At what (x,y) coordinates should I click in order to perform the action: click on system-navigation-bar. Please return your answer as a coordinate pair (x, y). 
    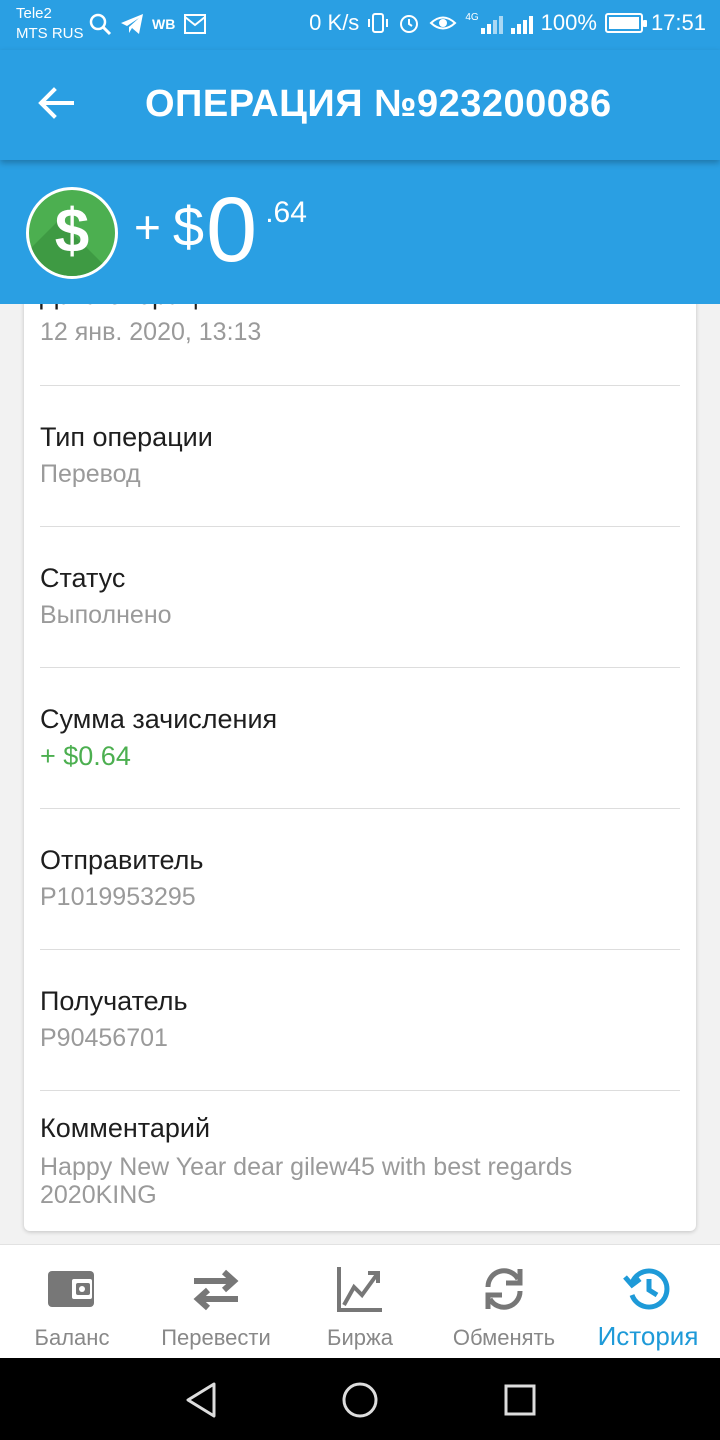
    Looking at the image, I should click on (360, 1399).